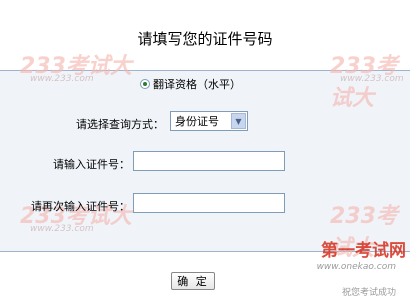  What do you see at coordinates (120, 124) in the screenshot?
I see `query-method-label: 请选择查询方式：` at bounding box center [120, 124].